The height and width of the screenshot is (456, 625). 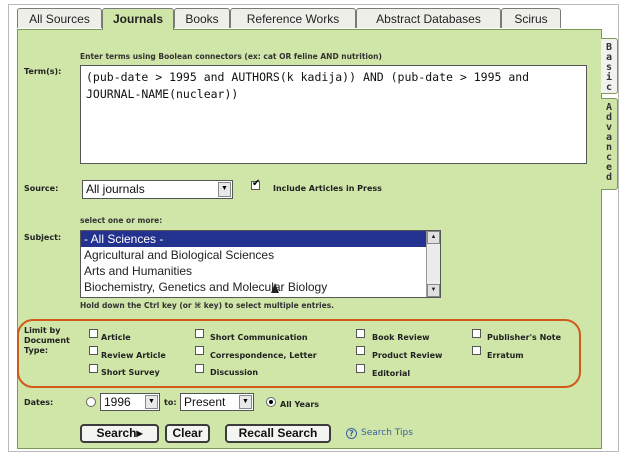 I want to click on doc-type-checkbox-publishers-note, so click(x=476, y=333).